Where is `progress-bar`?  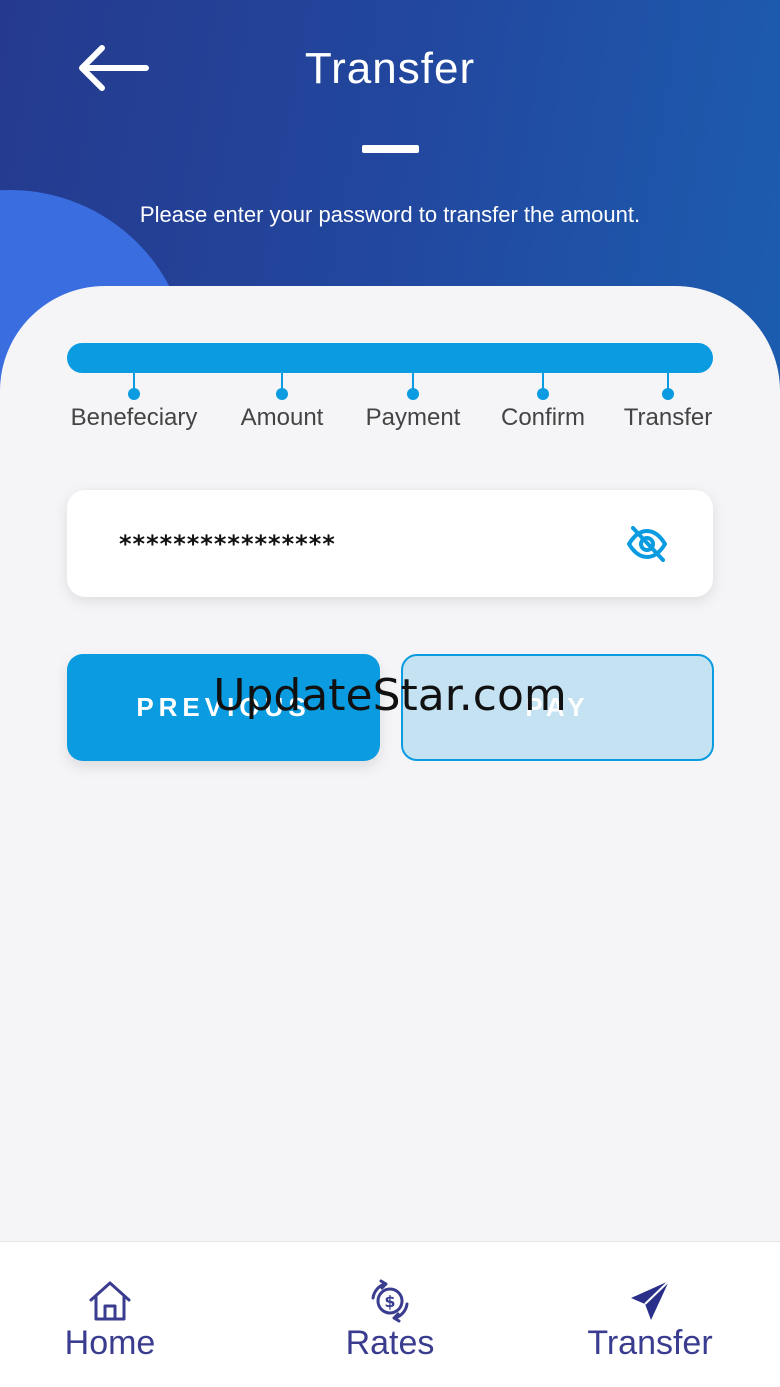
progress-bar is located at coordinates (390, 358).